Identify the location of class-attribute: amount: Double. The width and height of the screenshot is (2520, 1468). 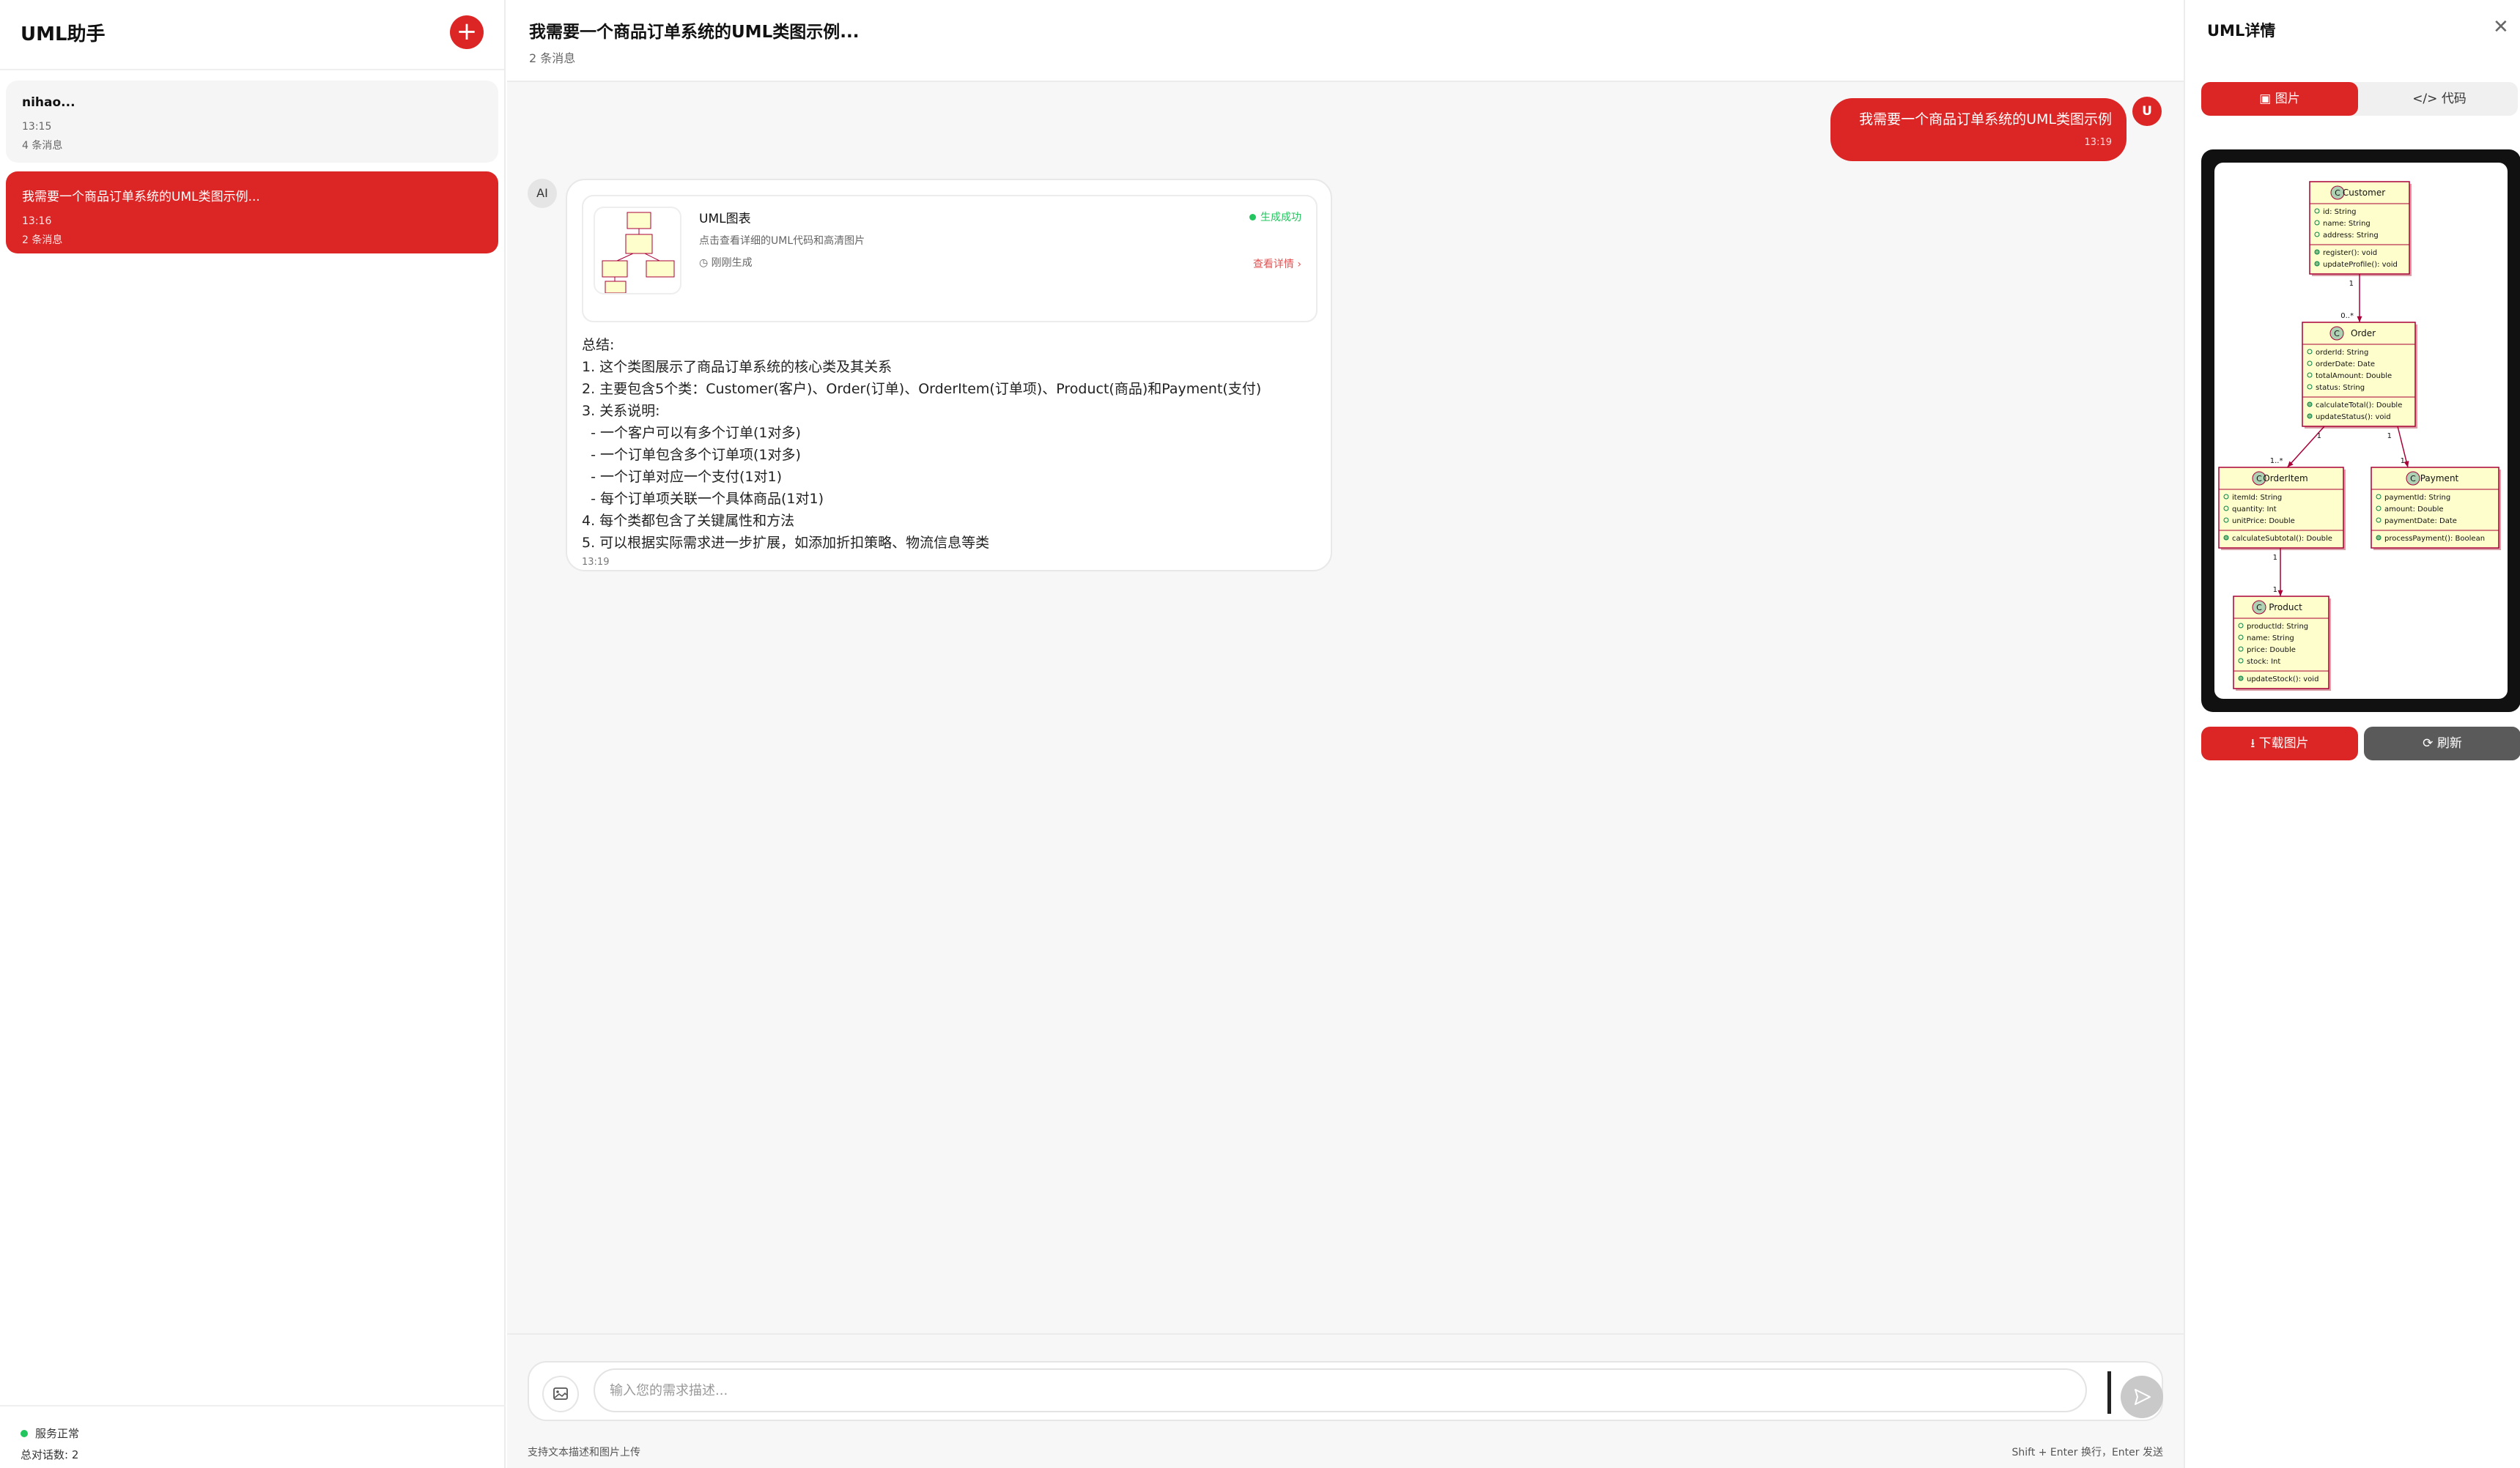
(2414, 509).